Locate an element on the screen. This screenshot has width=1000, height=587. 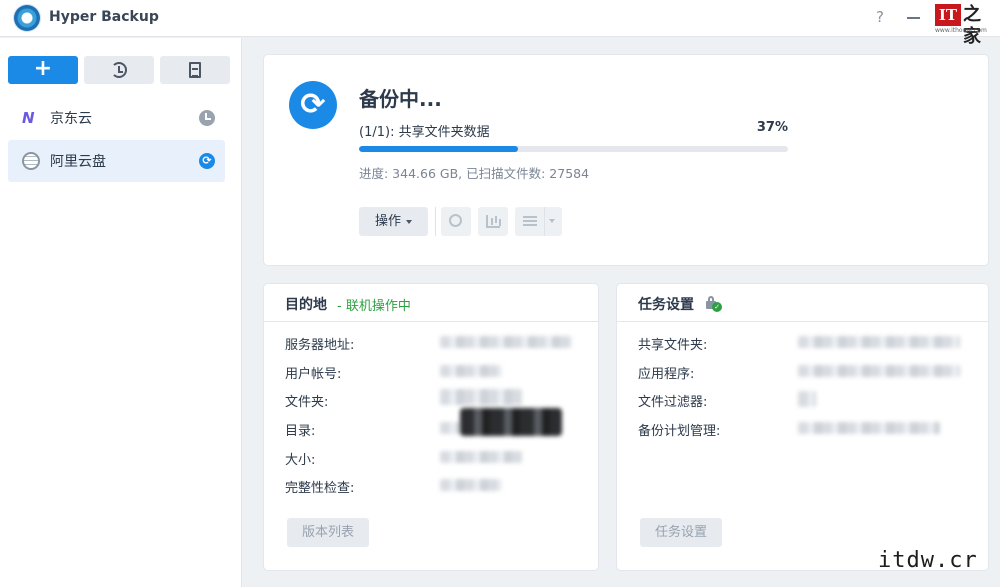
file-filter-label: 文件过滤器: is located at coordinates (673, 402).